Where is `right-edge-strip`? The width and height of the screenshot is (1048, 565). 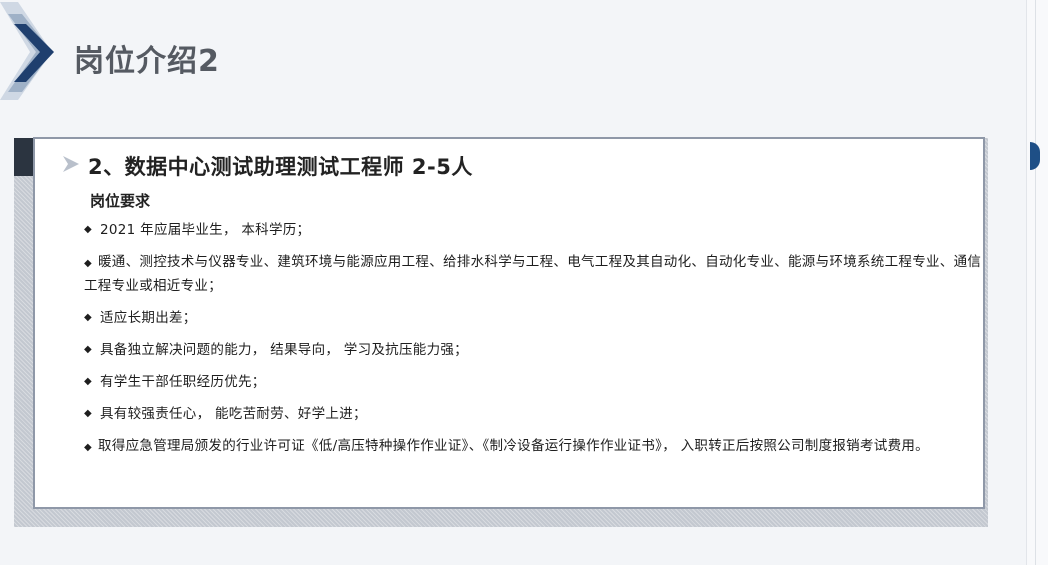 right-edge-strip is located at coordinates (1037, 282).